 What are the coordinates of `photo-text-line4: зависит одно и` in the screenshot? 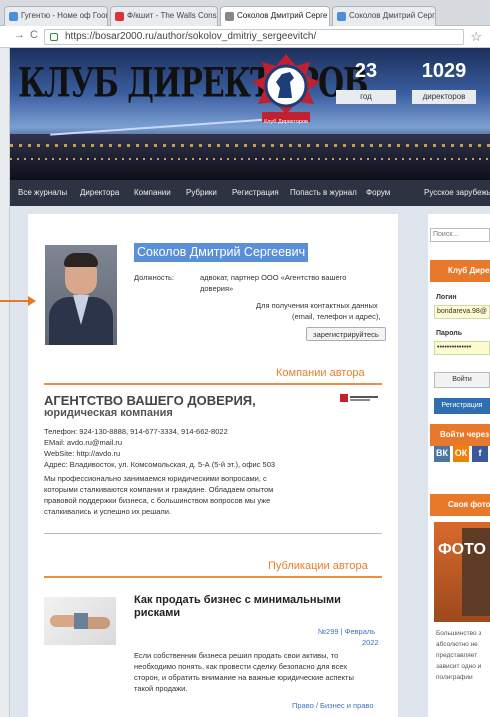 It's located at (459, 666).